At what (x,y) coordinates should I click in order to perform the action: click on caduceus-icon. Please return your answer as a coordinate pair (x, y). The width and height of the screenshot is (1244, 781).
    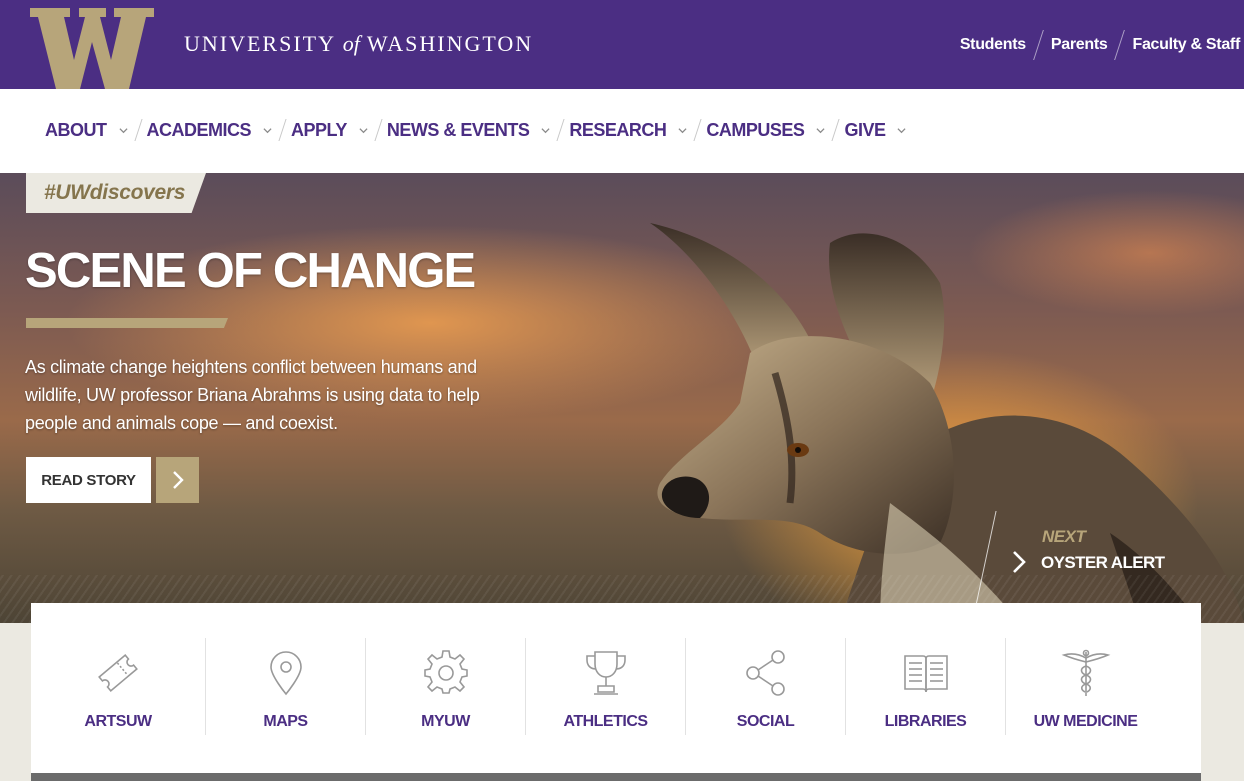
    Looking at the image, I should click on (1085, 672).